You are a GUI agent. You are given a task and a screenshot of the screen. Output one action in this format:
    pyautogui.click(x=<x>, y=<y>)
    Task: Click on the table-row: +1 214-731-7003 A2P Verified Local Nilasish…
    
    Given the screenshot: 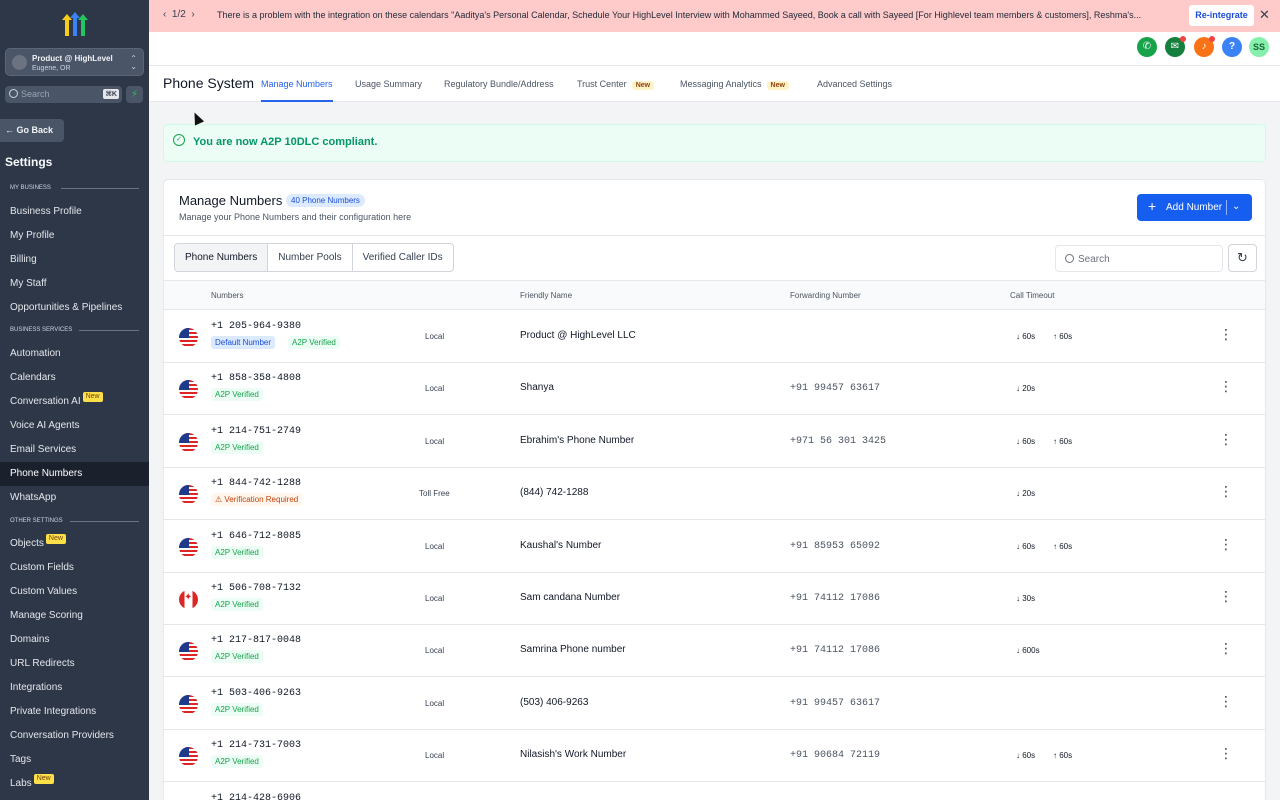 What is the action you would take?
    pyautogui.click(x=714, y=756)
    